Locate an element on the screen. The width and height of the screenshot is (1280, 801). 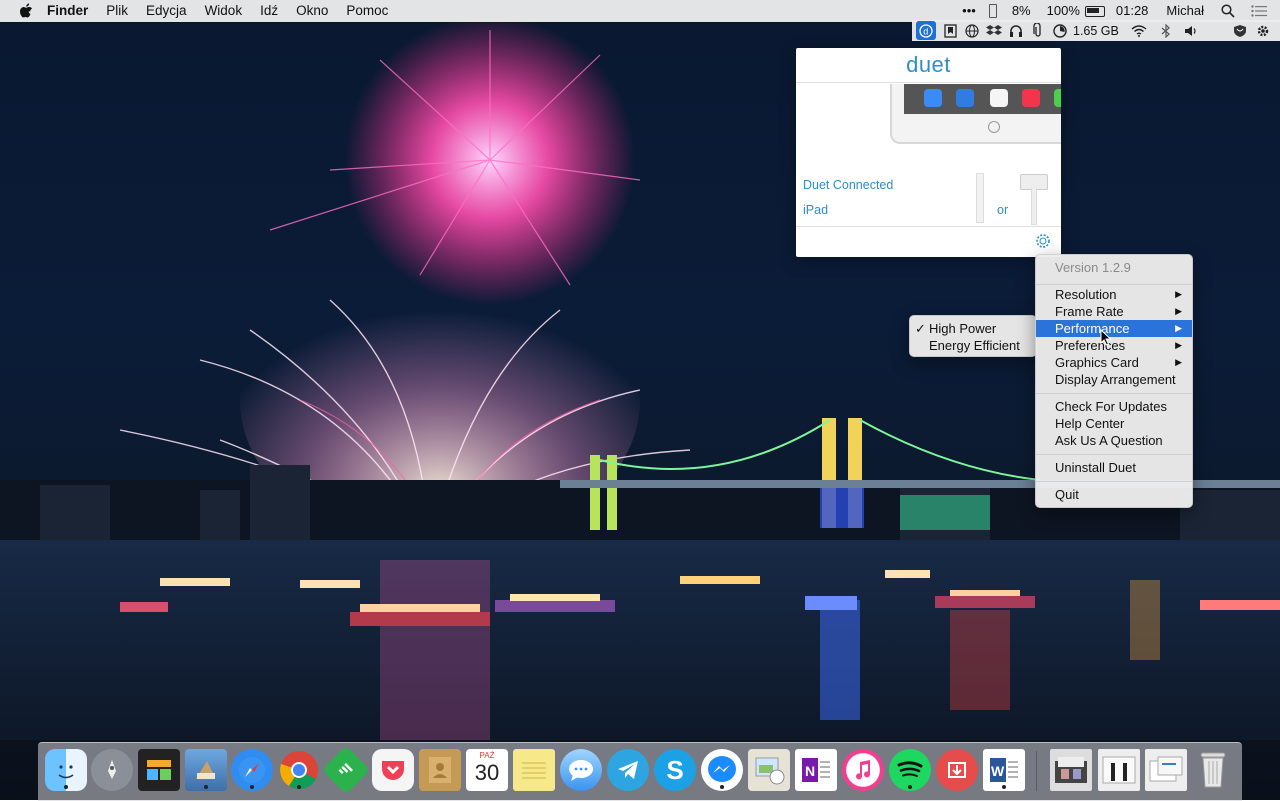
menu-item-energy-efficient: Energy Efficient is located at coordinates (973, 345).